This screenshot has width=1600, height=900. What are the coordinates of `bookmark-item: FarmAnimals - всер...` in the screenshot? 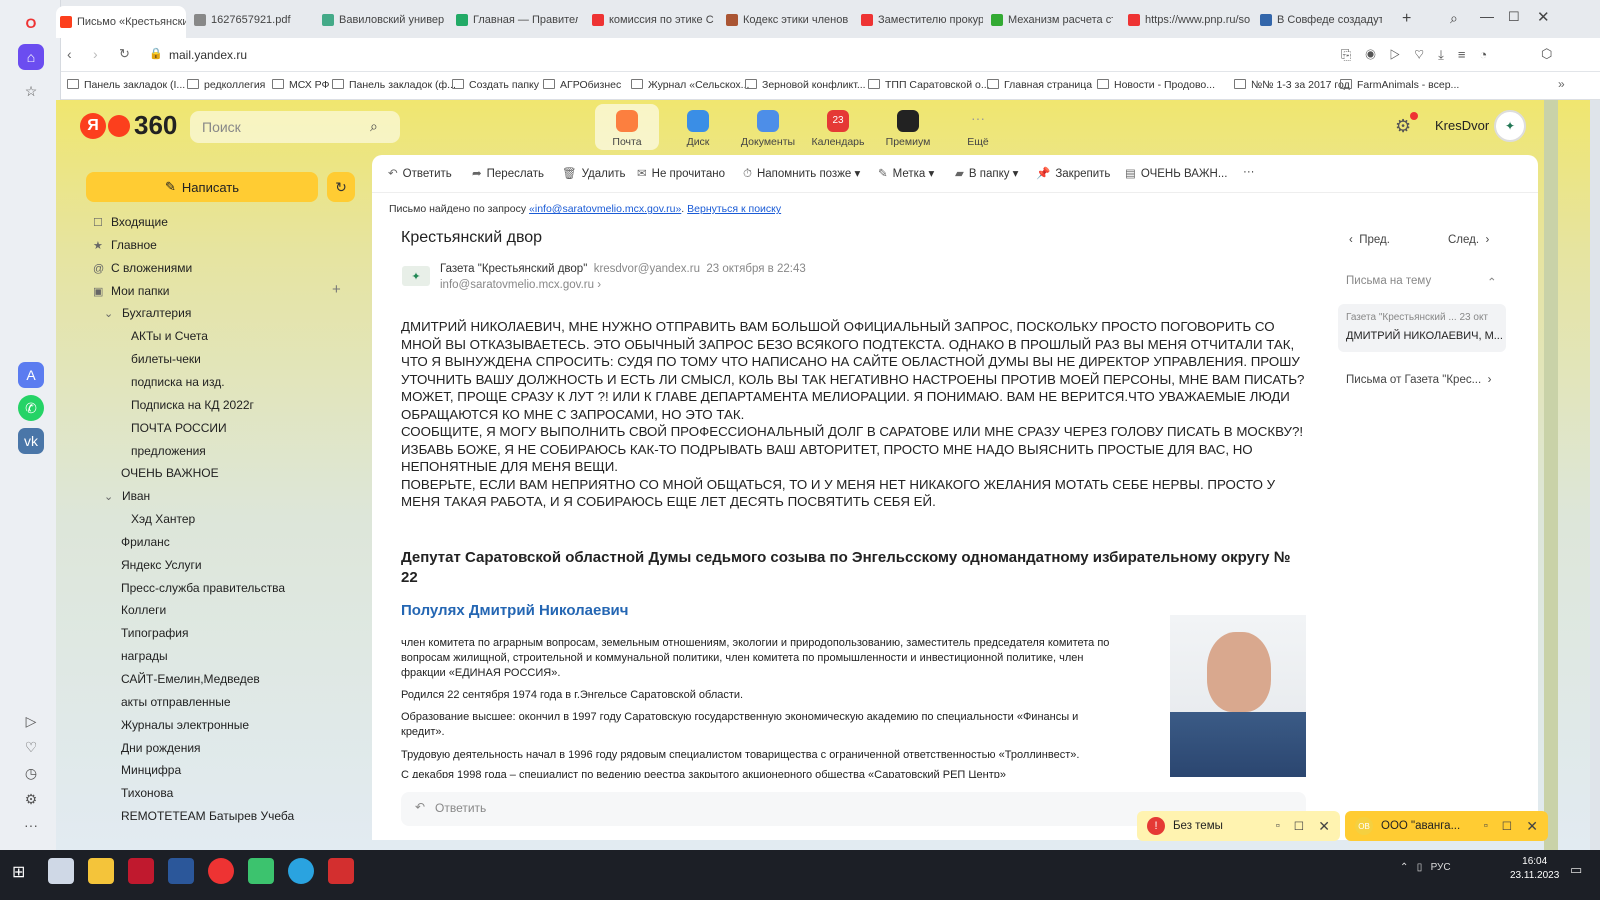 It's located at (1399, 85).